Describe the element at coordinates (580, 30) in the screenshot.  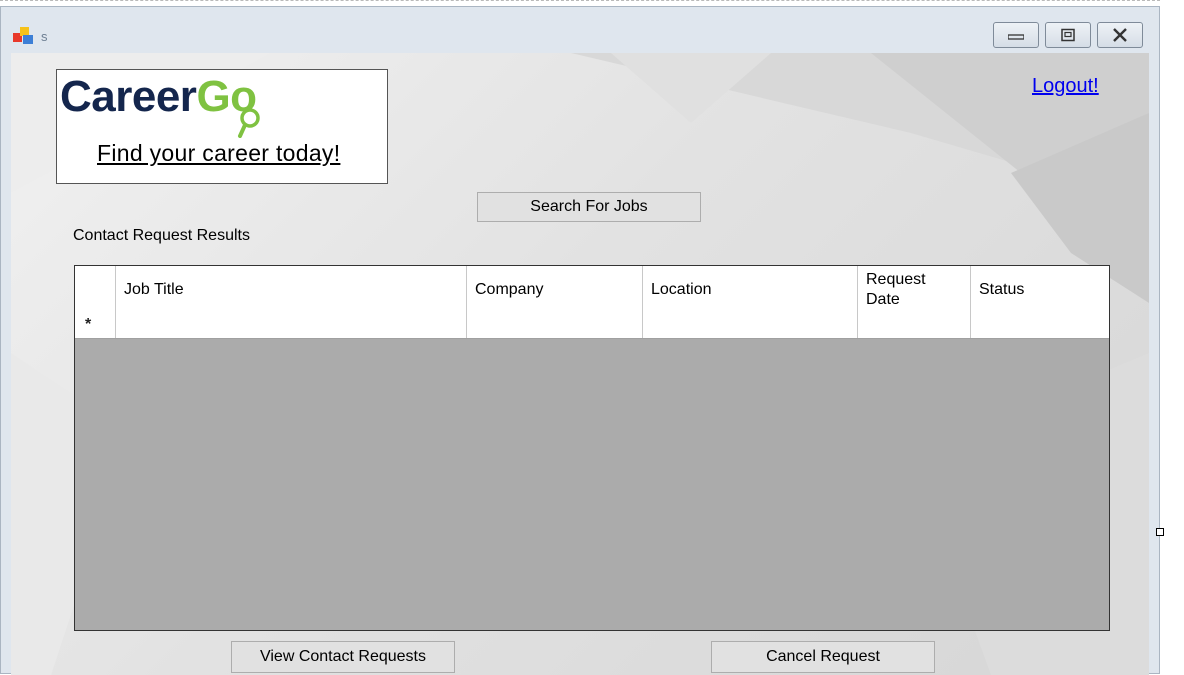
I see `title-bar: s` at that location.